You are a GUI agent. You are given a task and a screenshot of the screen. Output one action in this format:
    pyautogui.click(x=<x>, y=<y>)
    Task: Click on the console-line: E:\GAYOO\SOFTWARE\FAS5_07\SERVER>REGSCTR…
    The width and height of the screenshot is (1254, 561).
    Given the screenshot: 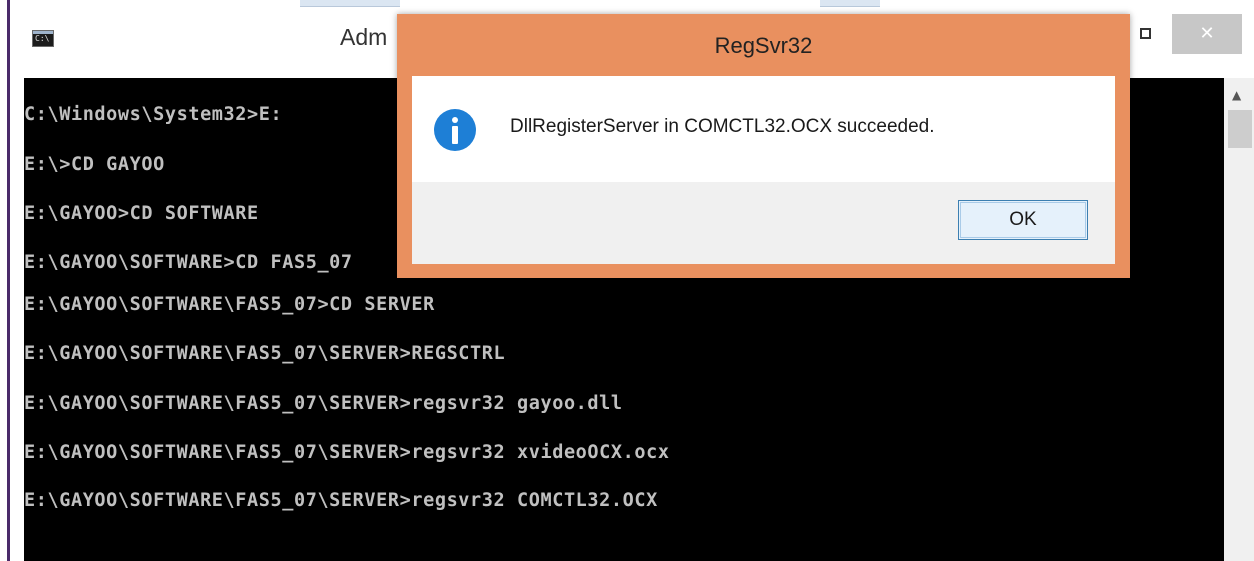 What is the action you would take?
    pyautogui.click(x=265, y=353)
    